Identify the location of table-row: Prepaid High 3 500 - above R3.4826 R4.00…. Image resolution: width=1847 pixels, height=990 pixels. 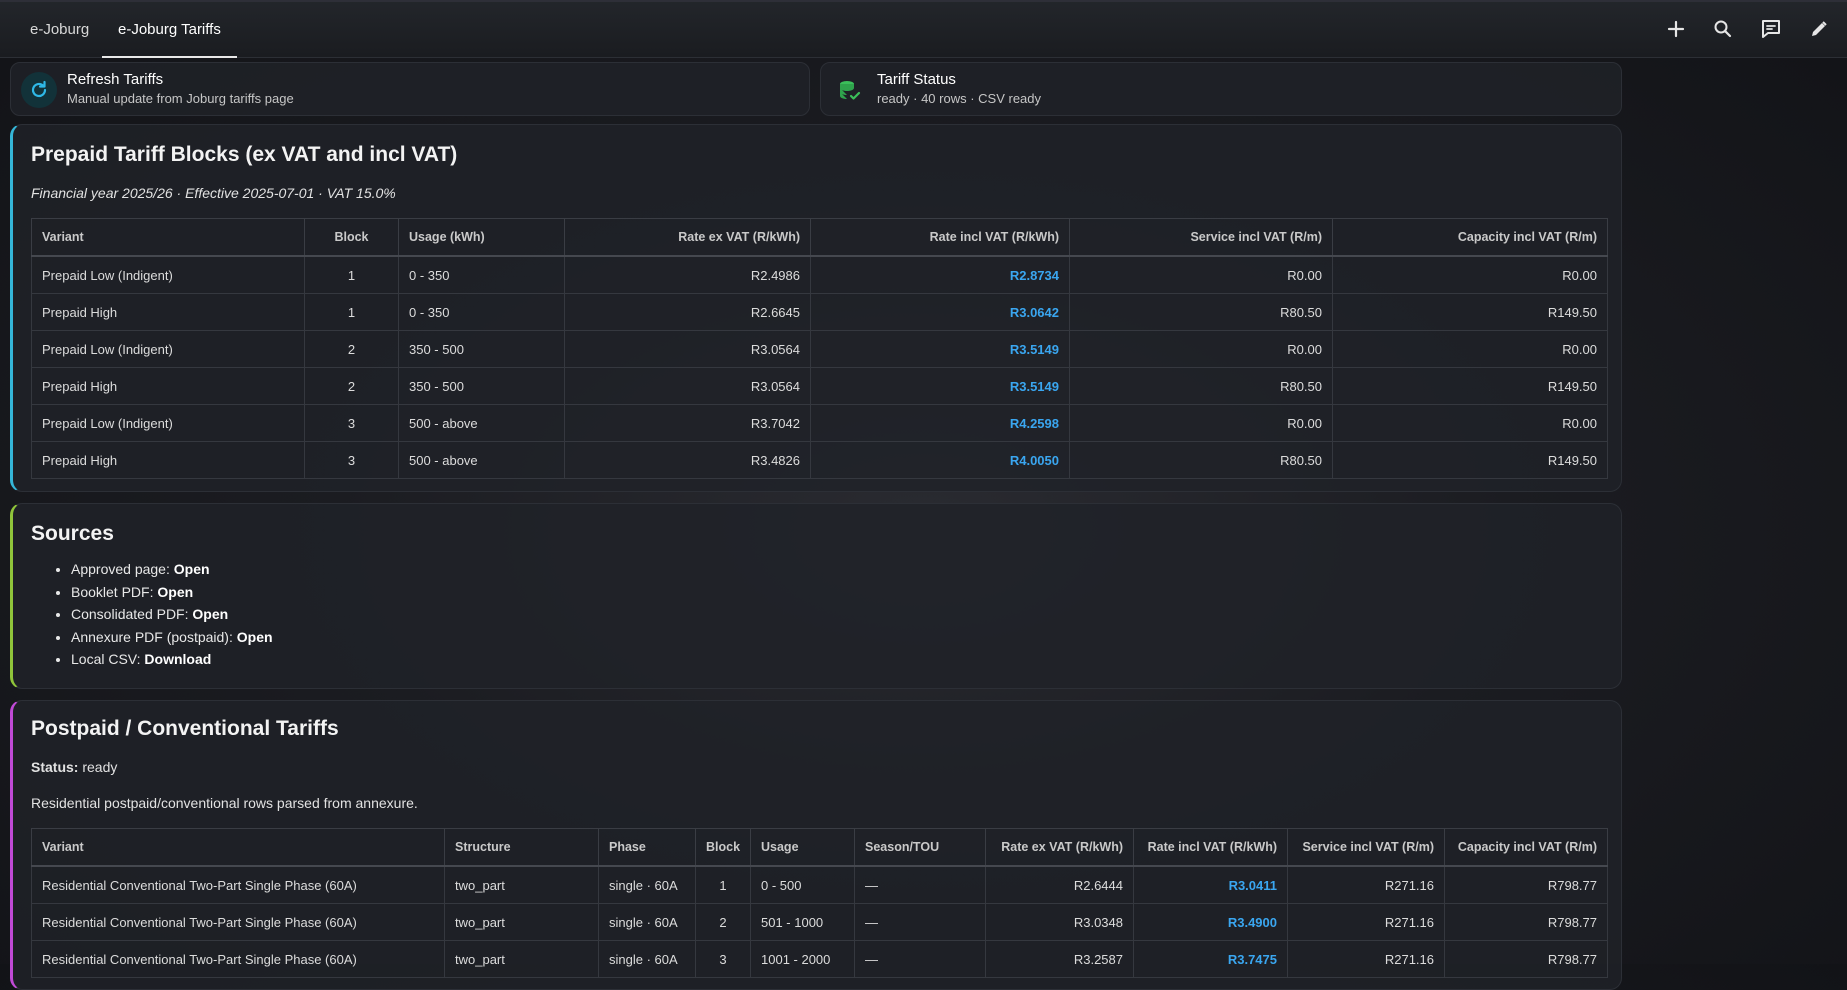
(819, 460).